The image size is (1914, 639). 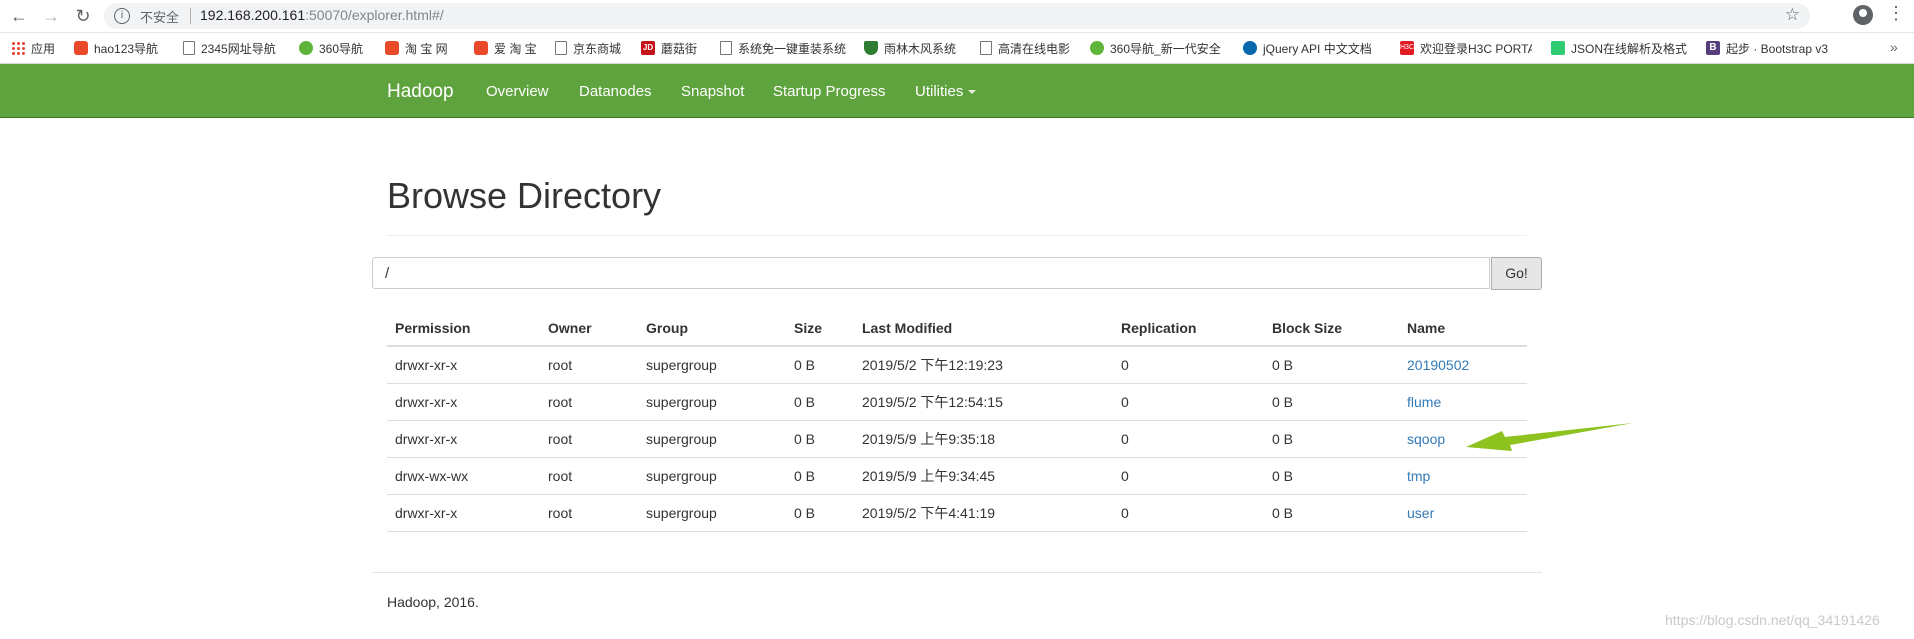 What do you see at coordinates (972, 92) in the screenshot?
I see `dropdown-caret-icon` at bounding box center [972, 92].